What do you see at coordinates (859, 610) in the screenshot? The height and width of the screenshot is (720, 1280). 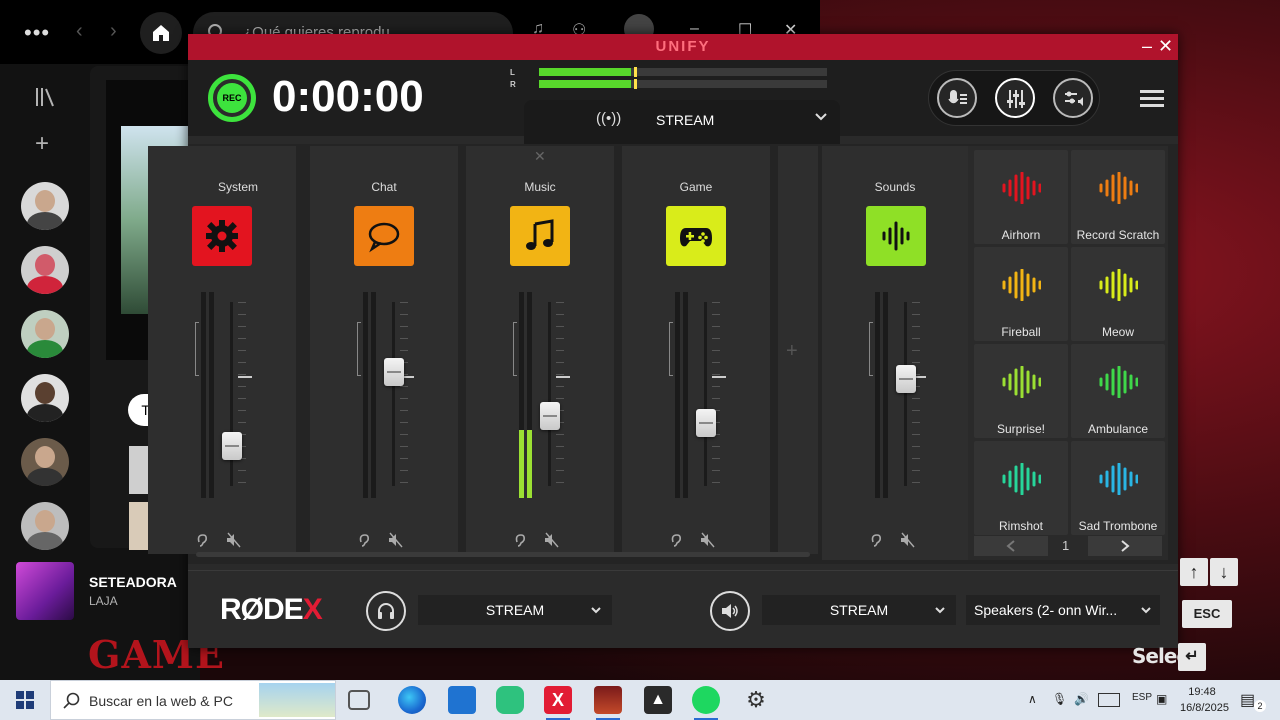 I see `speaker-mix-dropdown: STREAM` at bounding box center [859, 610].